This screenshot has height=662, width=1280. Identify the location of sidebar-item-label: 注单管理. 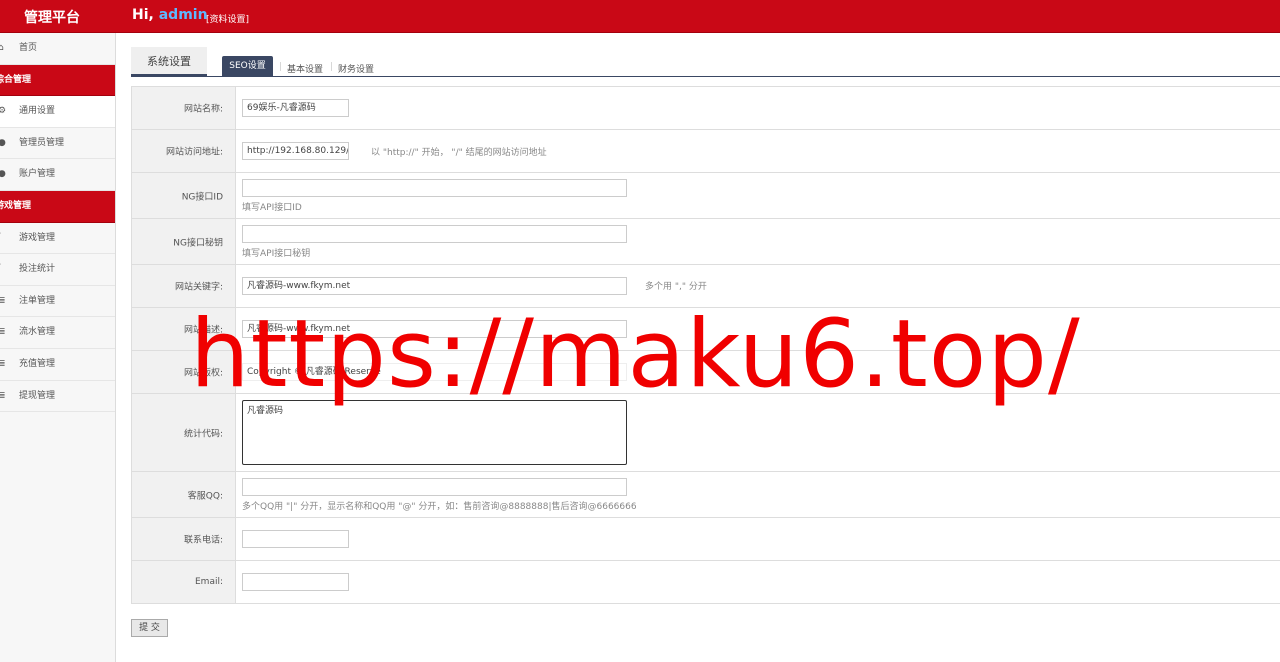
(37, 300).